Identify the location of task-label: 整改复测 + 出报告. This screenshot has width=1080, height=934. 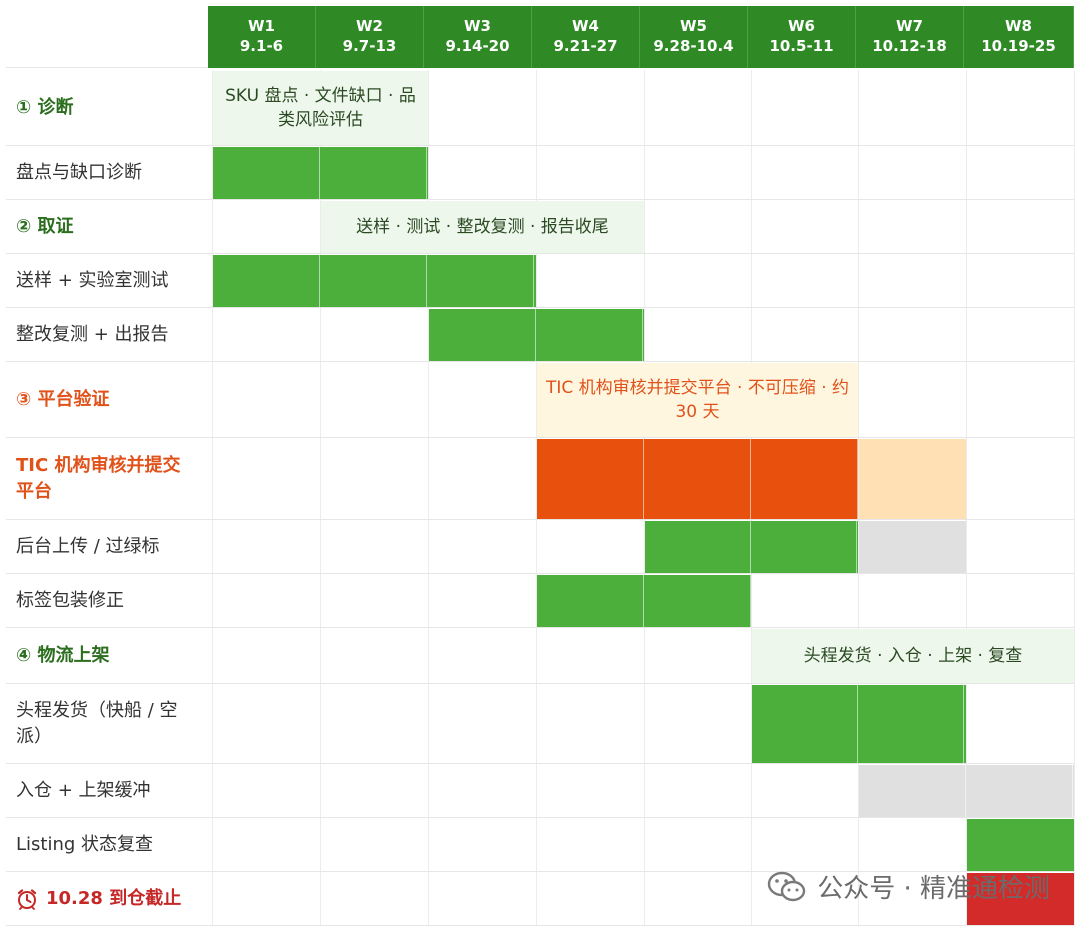
(106, 335).